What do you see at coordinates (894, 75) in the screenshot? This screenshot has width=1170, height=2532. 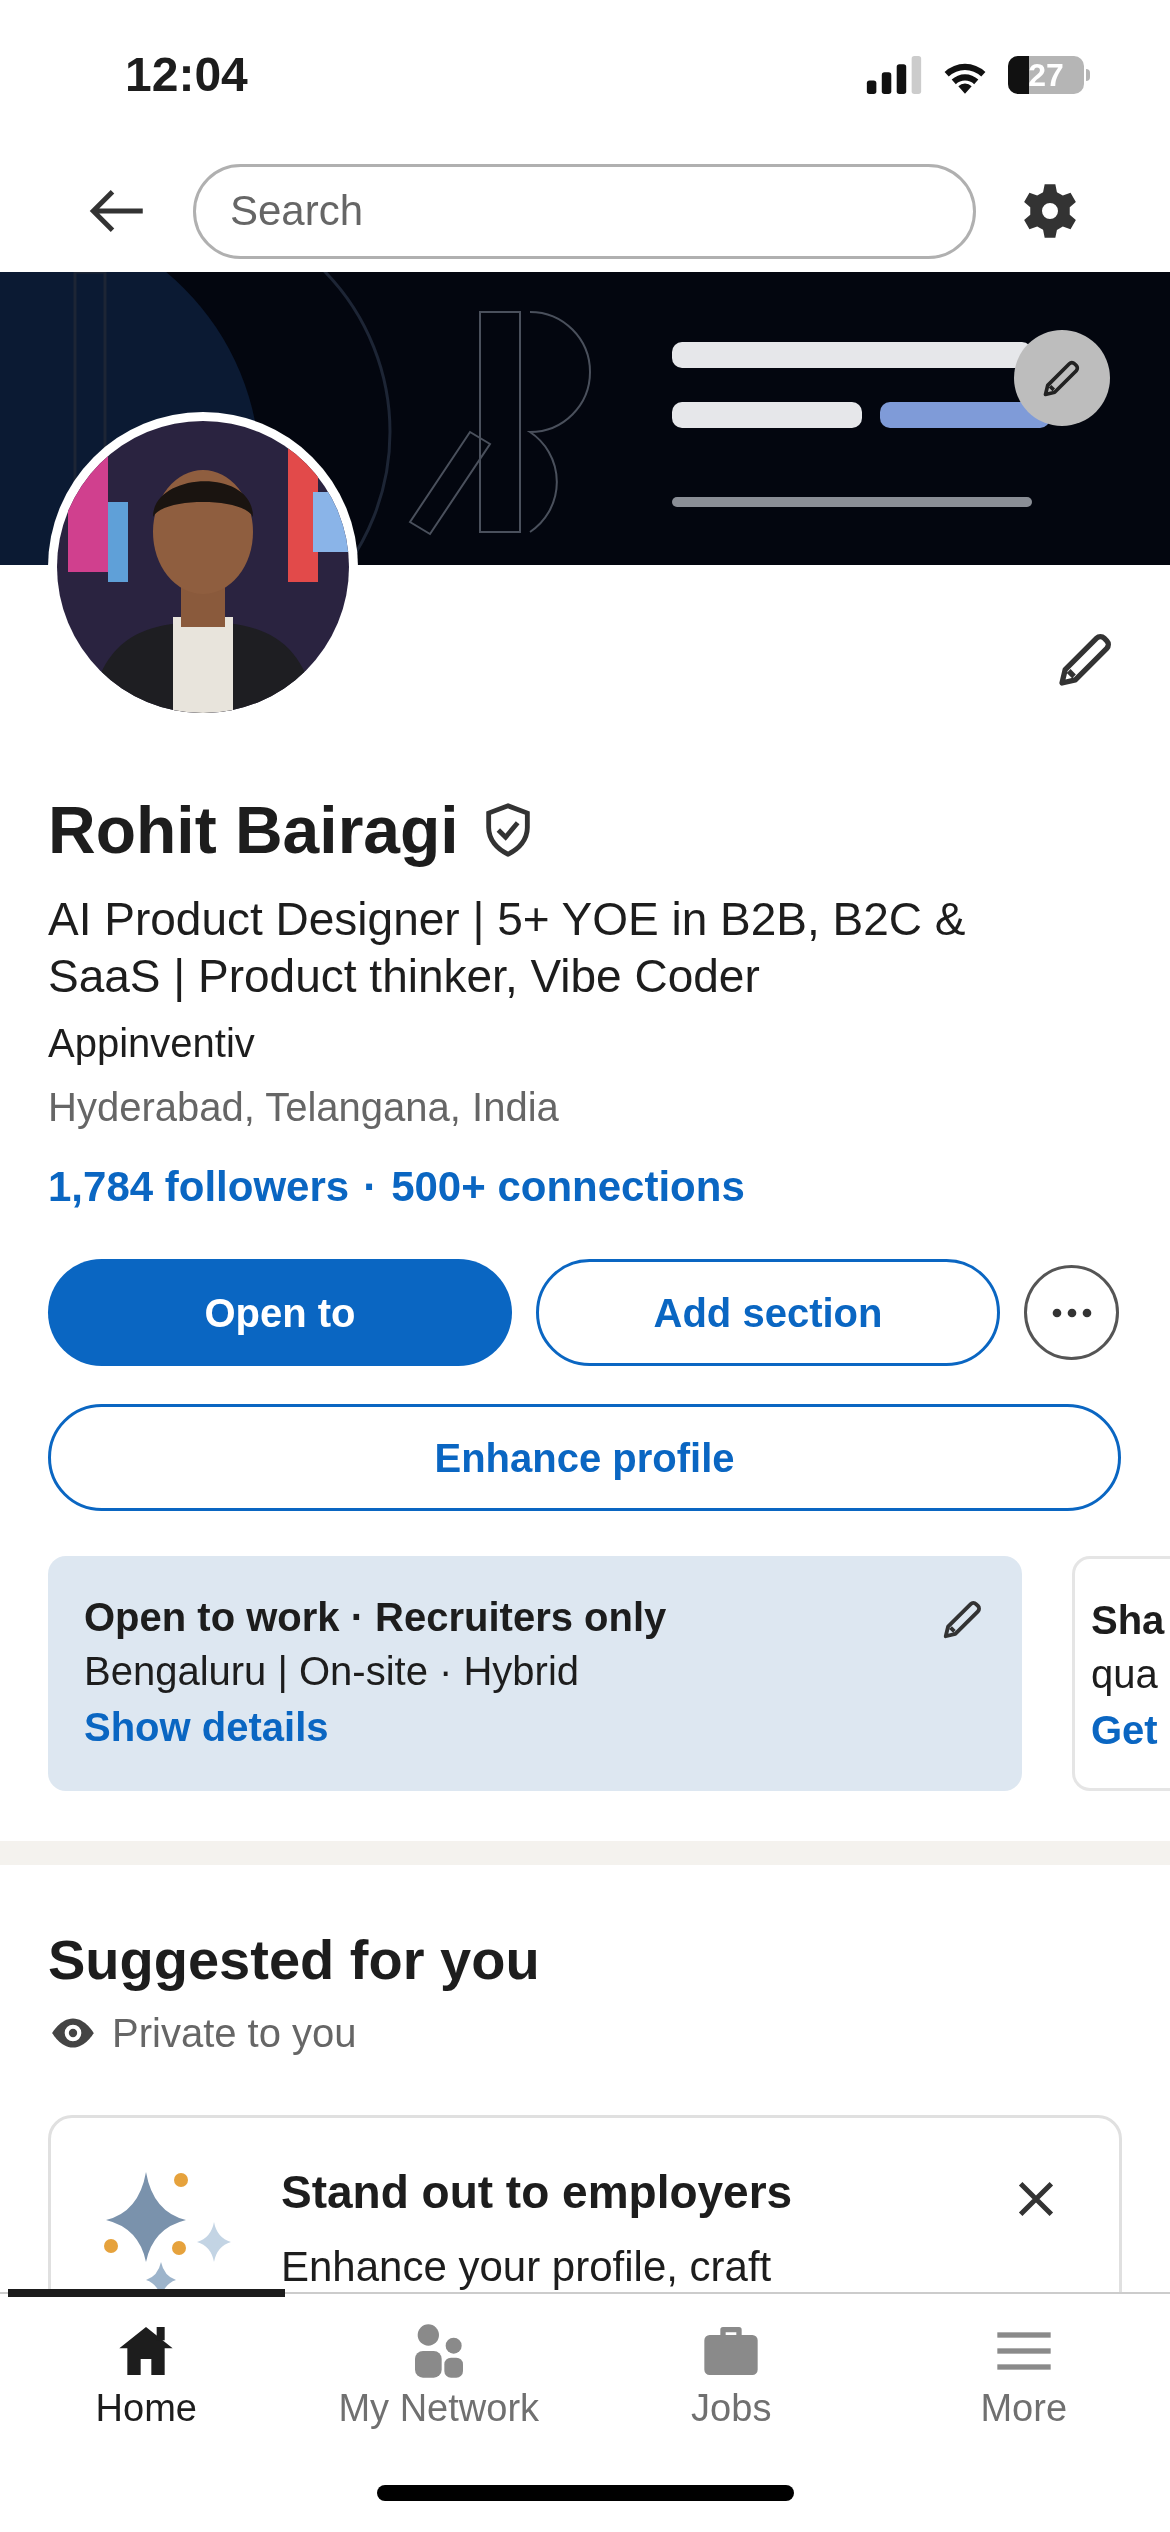 I see `signal-icon` at bounding box center [894, 75].